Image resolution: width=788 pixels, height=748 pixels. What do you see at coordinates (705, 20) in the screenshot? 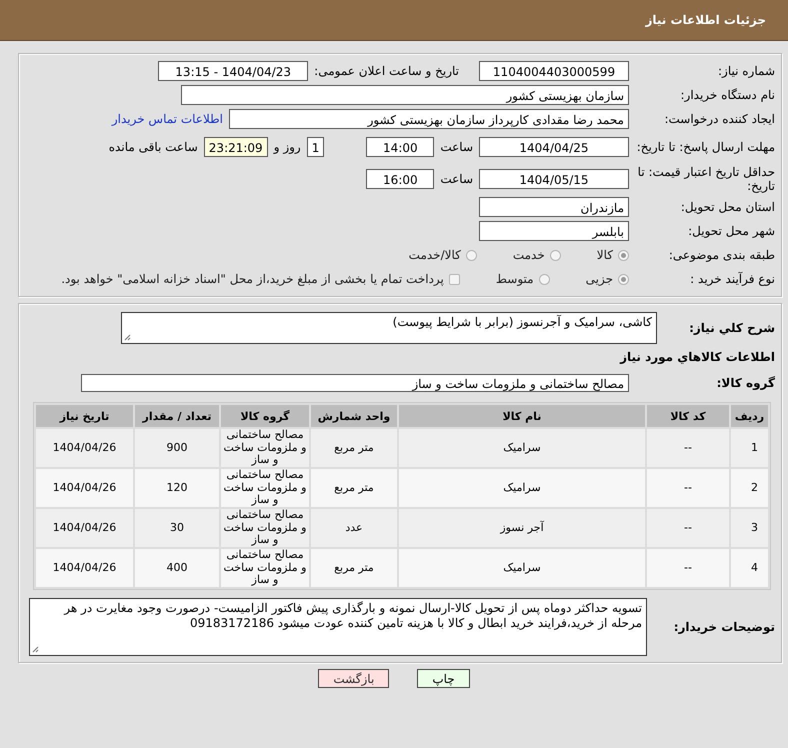
I see `page-title: جزئیات اطلاعات نیاز` at bounding box center [705, 20].